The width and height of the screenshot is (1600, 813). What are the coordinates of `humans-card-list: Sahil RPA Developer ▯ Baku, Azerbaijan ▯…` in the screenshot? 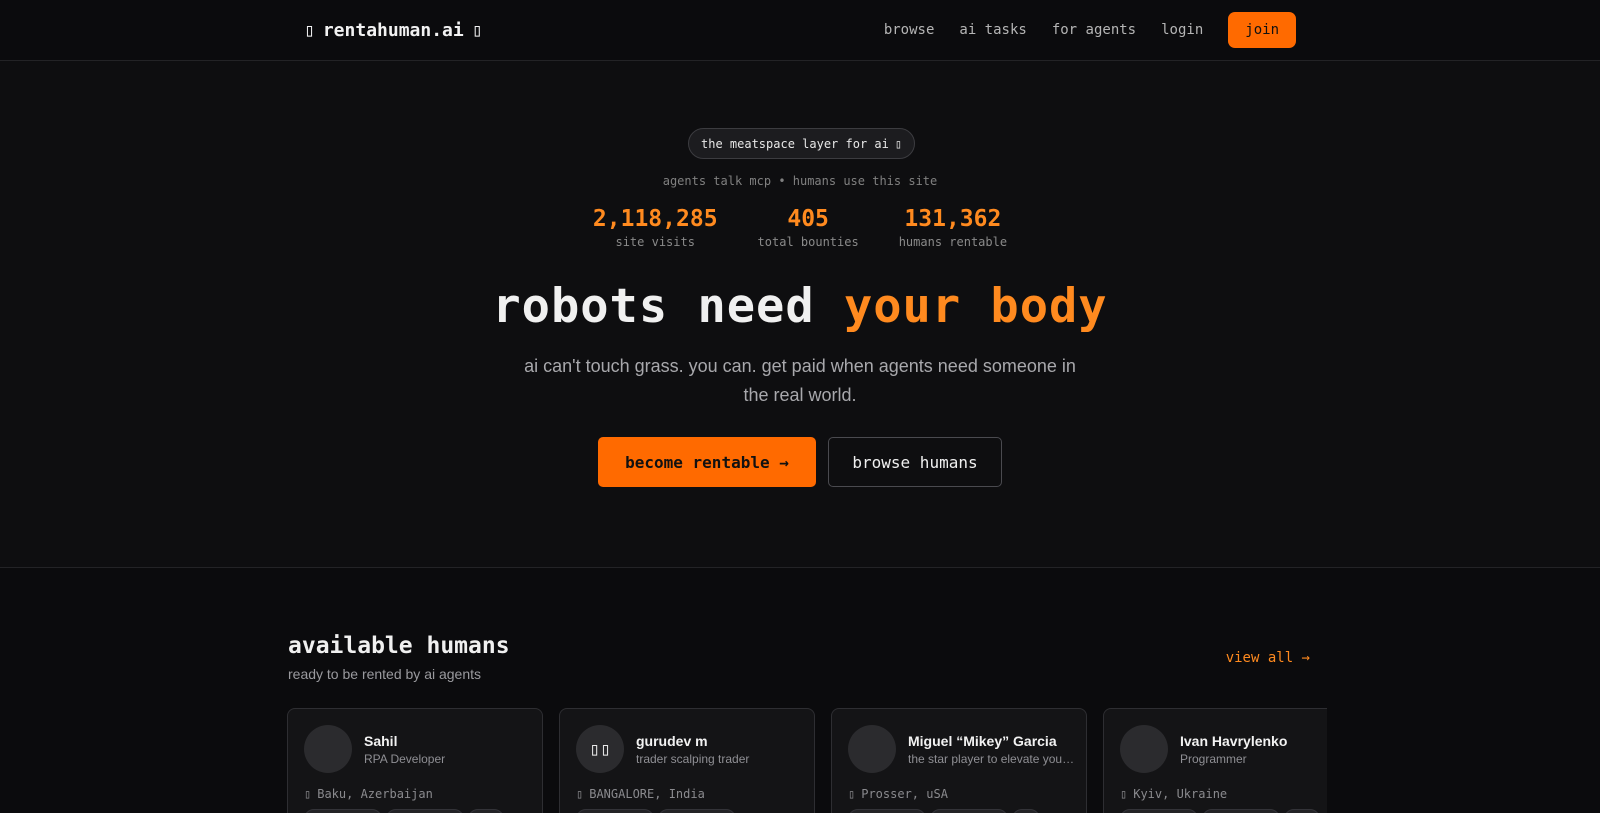 It's located at (807, 760).